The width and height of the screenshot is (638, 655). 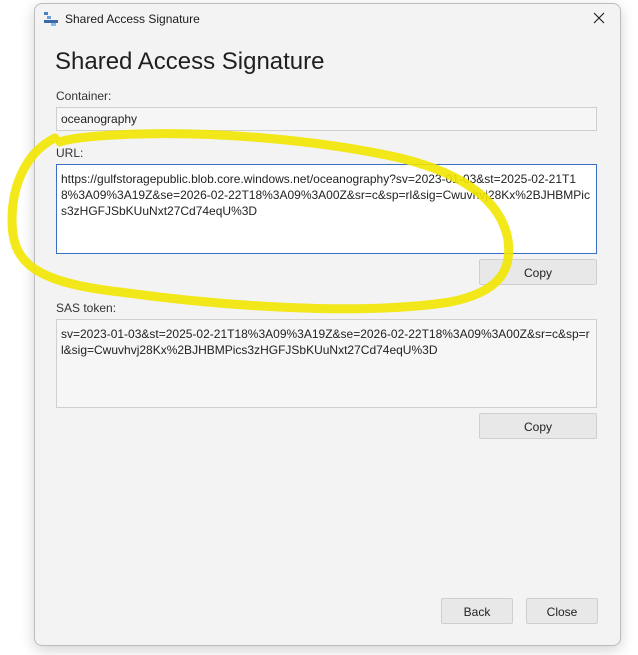 What do you see at coordinates (562, 611) in the screenshot?
I see `close-button: Close` at bounding box center [562, 611].